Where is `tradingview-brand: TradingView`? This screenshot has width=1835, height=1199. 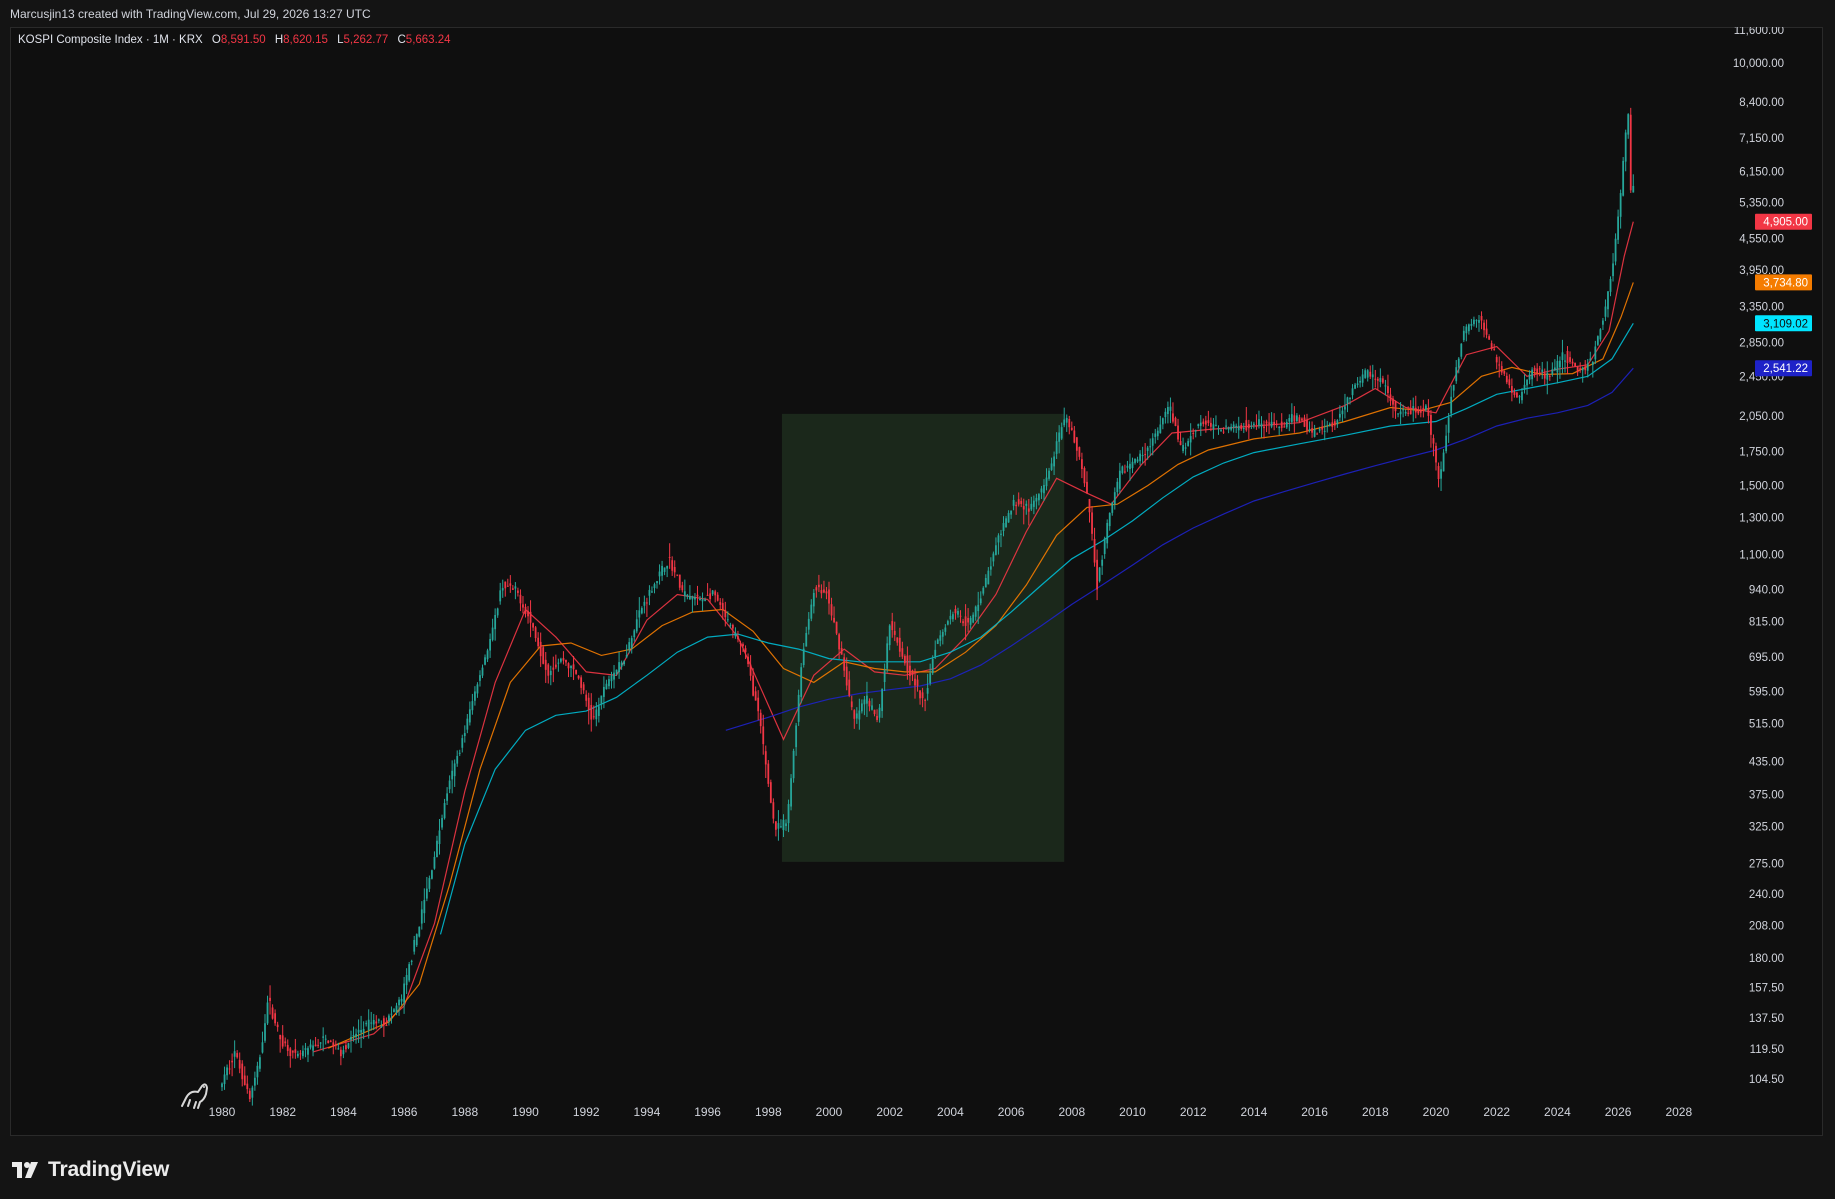 tradingview-brand: TradingView is located at coordinates (90, 1170).